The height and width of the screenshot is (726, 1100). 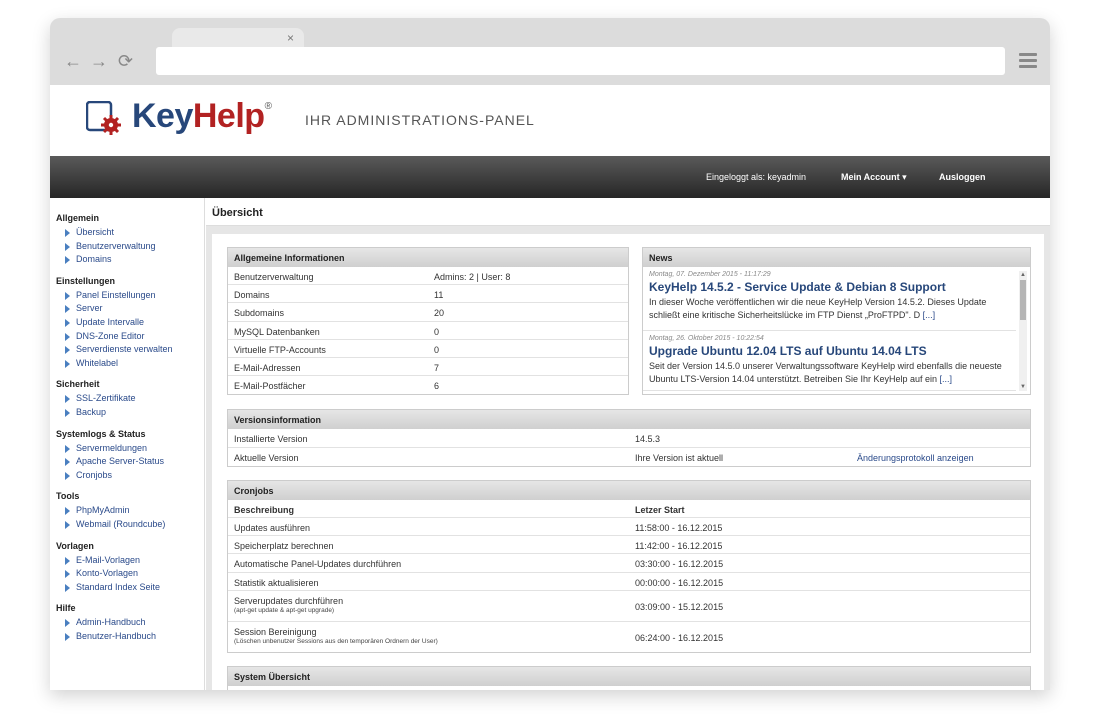 What do you see at coordinates (238, 38) in the screenshot?
I see `browser-tab: ×` at bounding box center [238, 38].